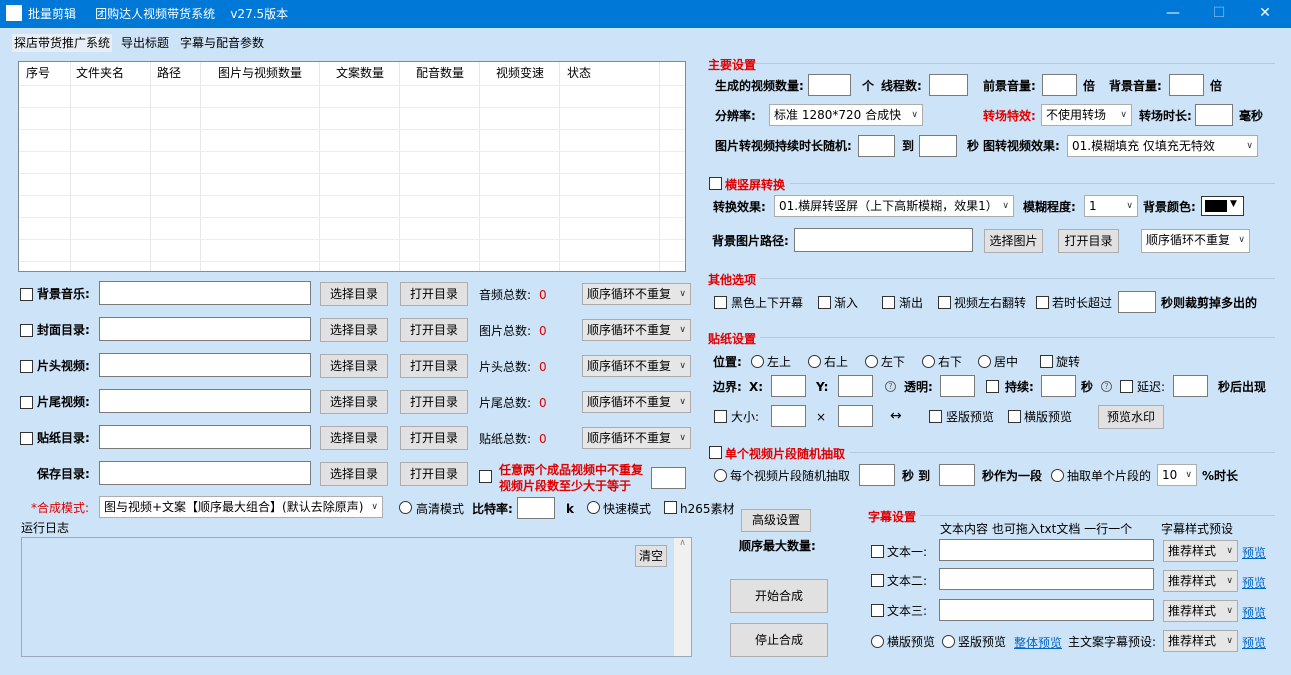 The width and height of the screenshot is (1291, 675). Describe the element at coordinates (984, 361) in the screenshot. I see `pos-center-radio` at that location.